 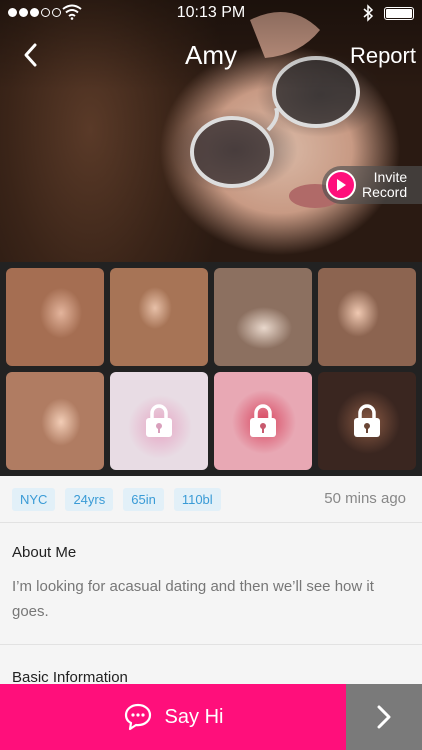 I want to click on status-bar: 10:13 PM, so click(x=211, y=13).